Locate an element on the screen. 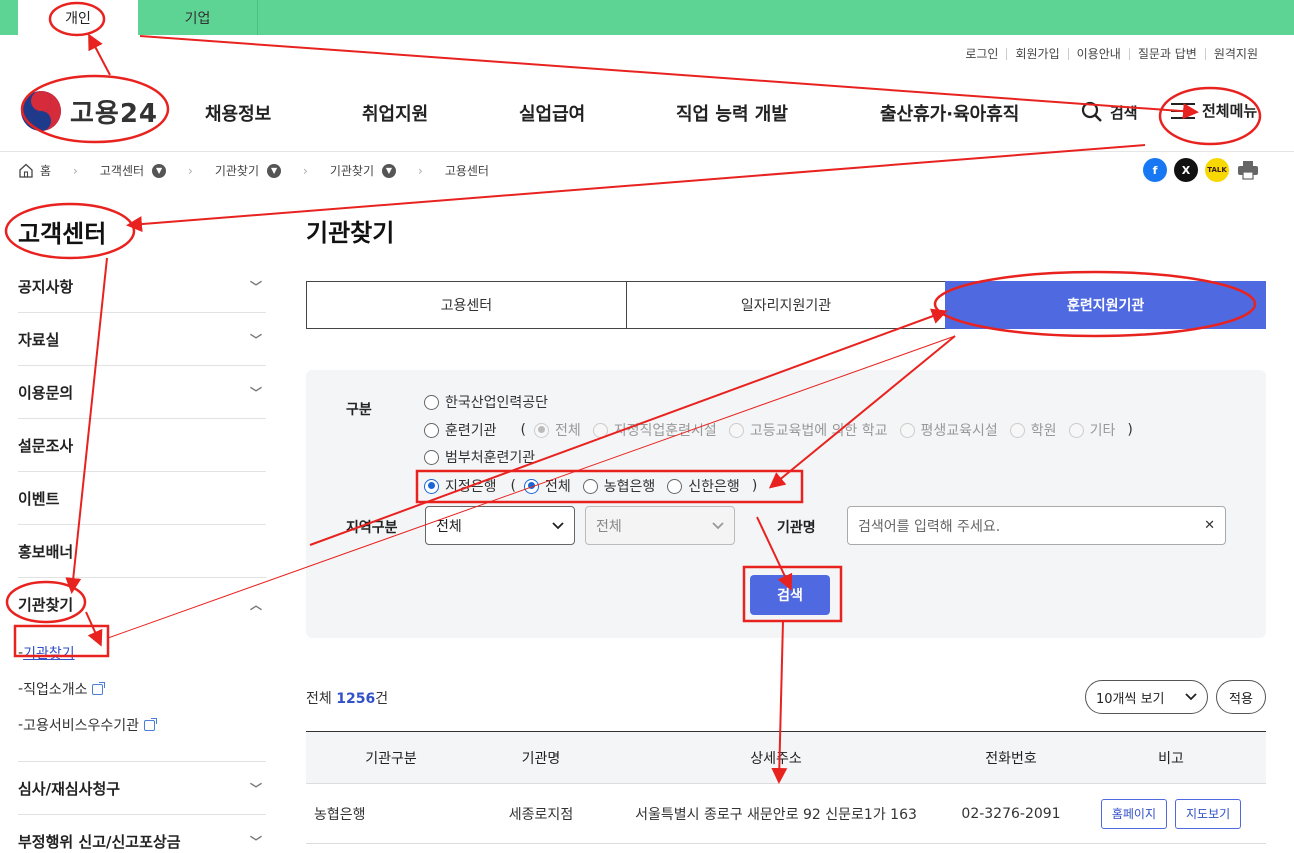 The height and width of the screenshot is (853, 1294). filter-search-button: 검색 is located at coordinates (790, 595).